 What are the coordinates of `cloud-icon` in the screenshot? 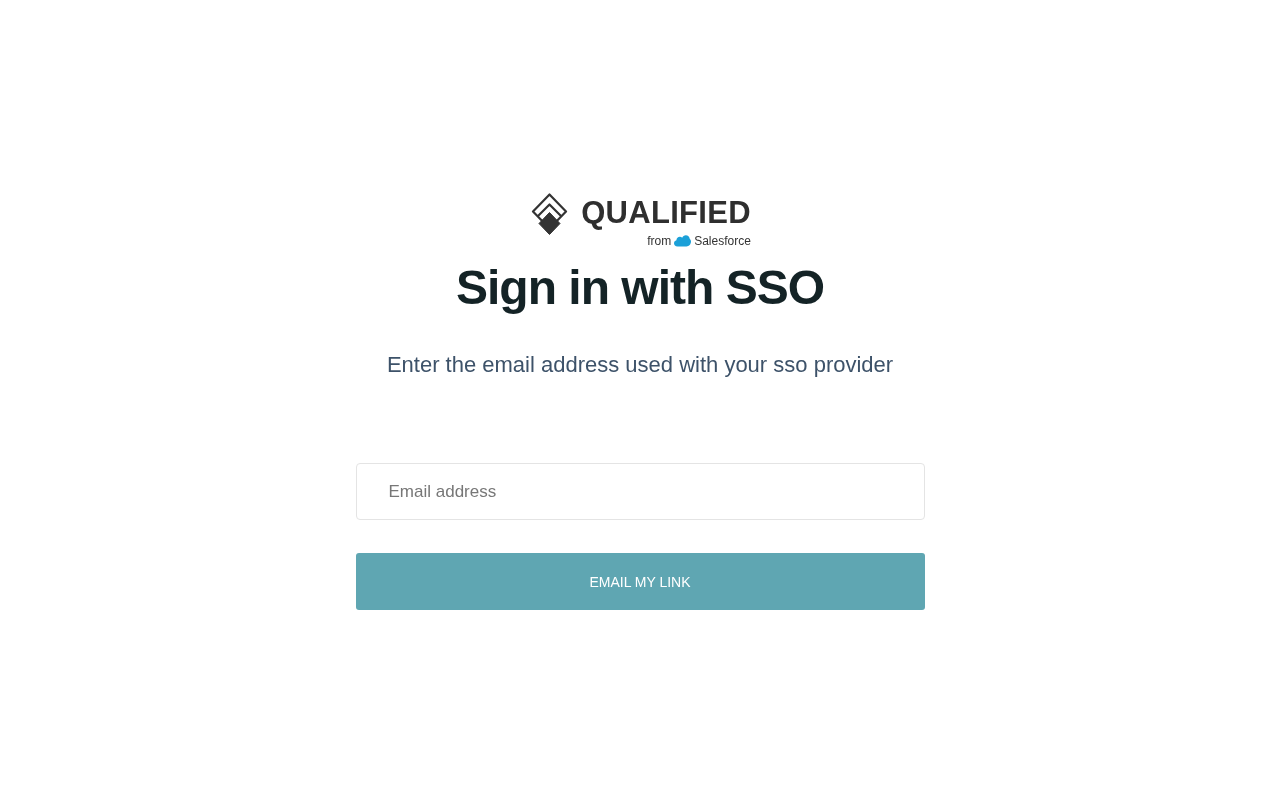 It's located at (683, 241).